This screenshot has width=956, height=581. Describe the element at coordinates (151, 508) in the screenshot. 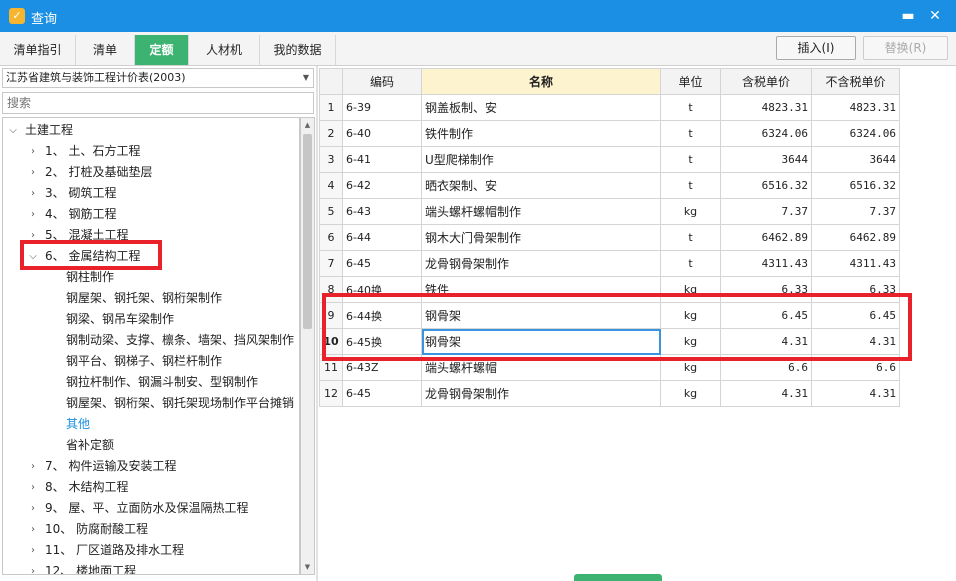

I see `tree-item: › 9、 屋、平、立面防水及保温隔热工程` at that location.